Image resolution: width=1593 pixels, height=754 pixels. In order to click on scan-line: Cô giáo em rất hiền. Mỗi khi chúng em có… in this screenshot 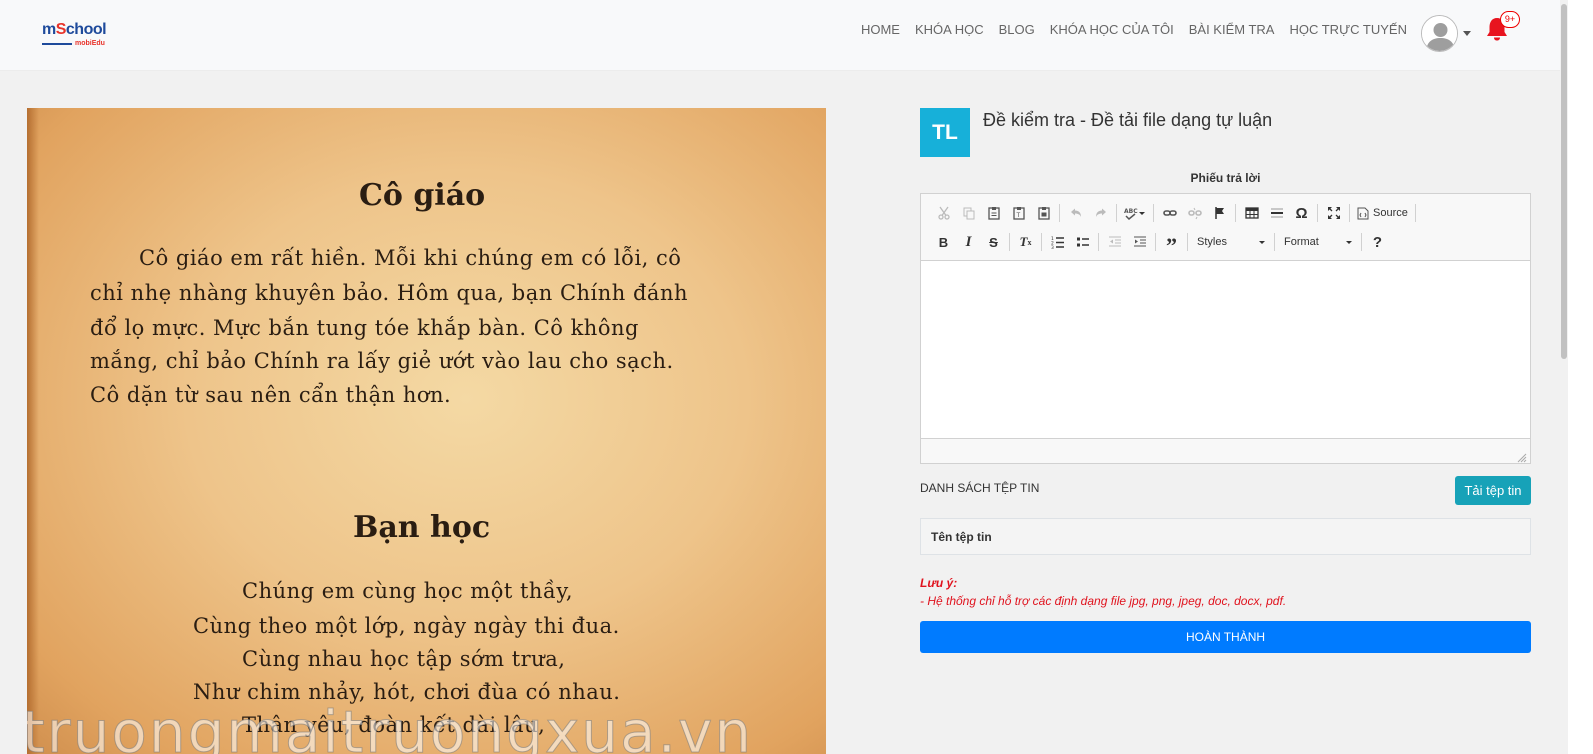, I will do `click(410, 258)`.